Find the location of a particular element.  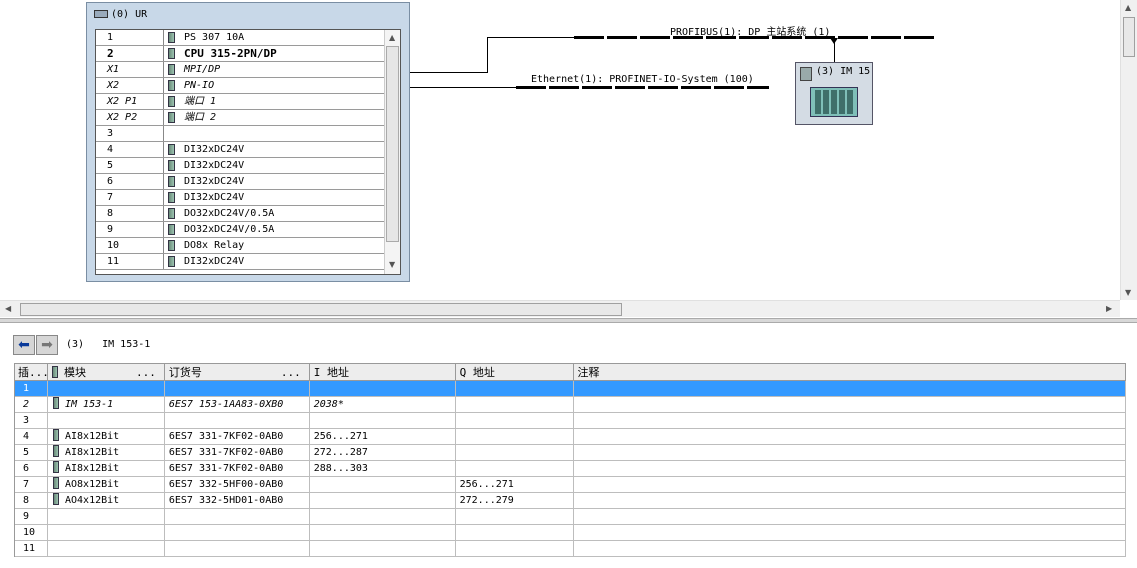

rack-row: 1 PS 307 10A is located at coordinates (240, 38).